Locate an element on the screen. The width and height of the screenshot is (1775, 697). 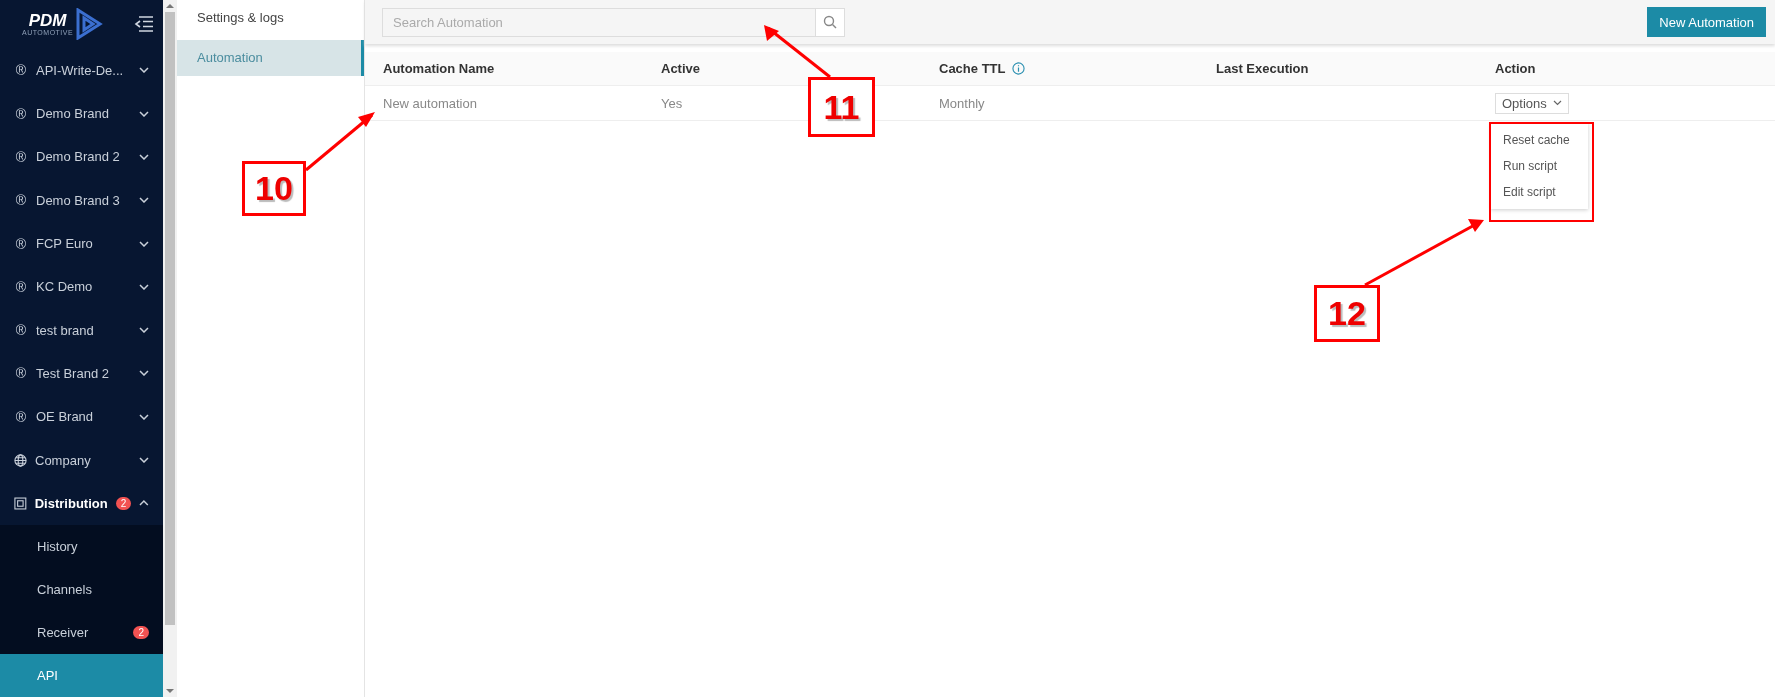
menu-collapse-icon is located at coordinates (143, 24).